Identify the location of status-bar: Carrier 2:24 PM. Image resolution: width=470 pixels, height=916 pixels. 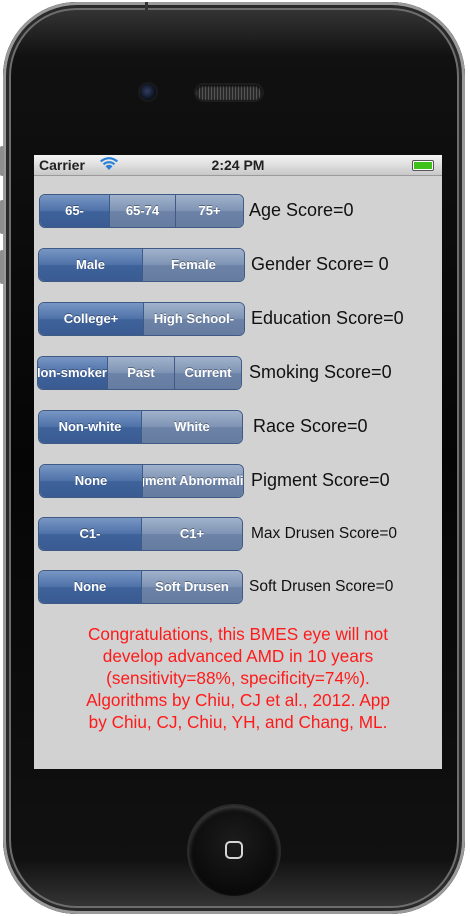
(238, 165).